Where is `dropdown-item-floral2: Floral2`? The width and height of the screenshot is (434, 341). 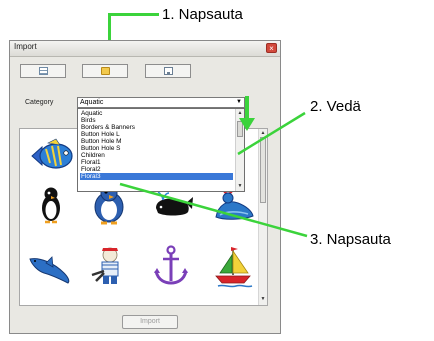
dropdown-item-floral2: Floral2 is located at coordinates (156, 169).